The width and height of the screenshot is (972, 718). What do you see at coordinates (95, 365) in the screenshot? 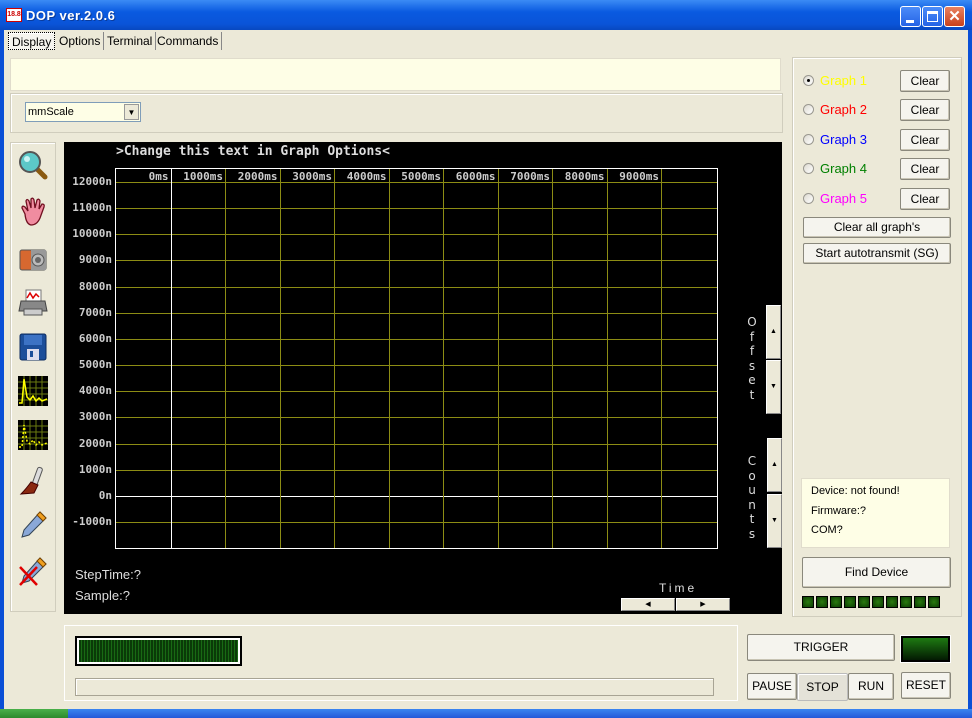
I see `y-tick-label: 5000n` at bounding box center [95, 365].